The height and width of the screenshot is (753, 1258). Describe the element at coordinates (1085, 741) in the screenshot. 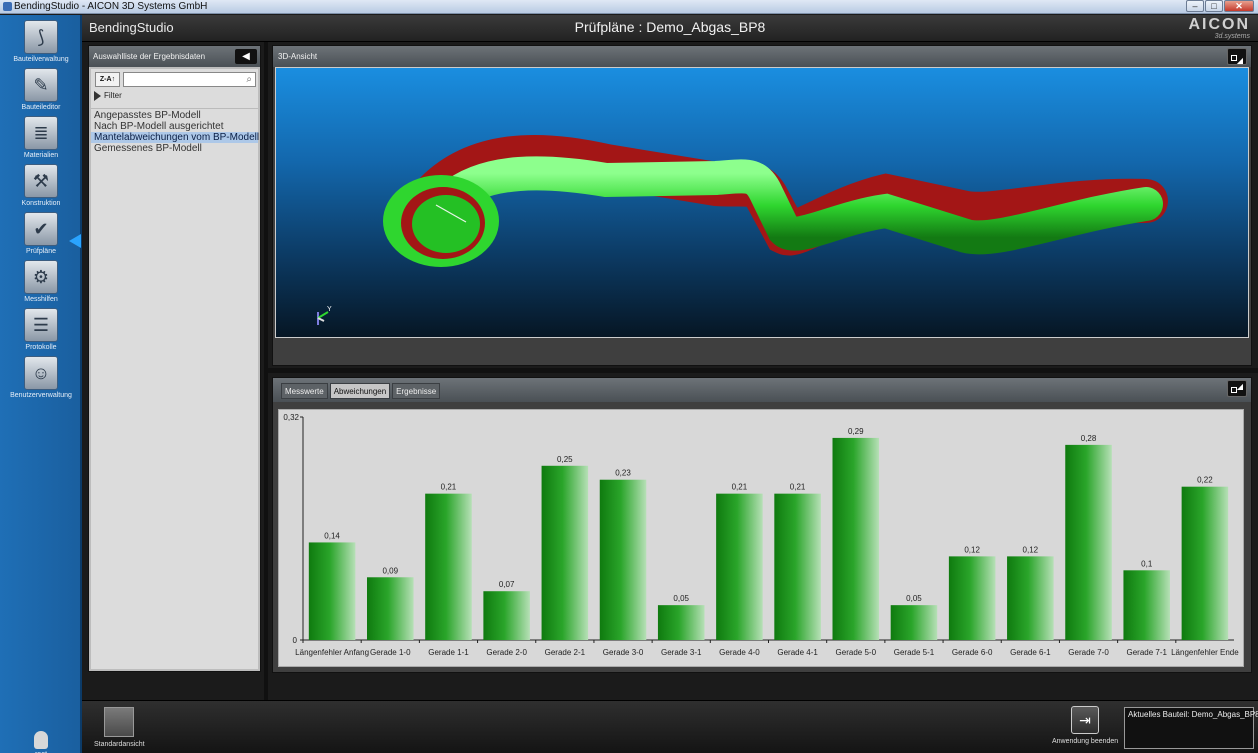

I see `exit-label: Anwendung beenden` at that location.